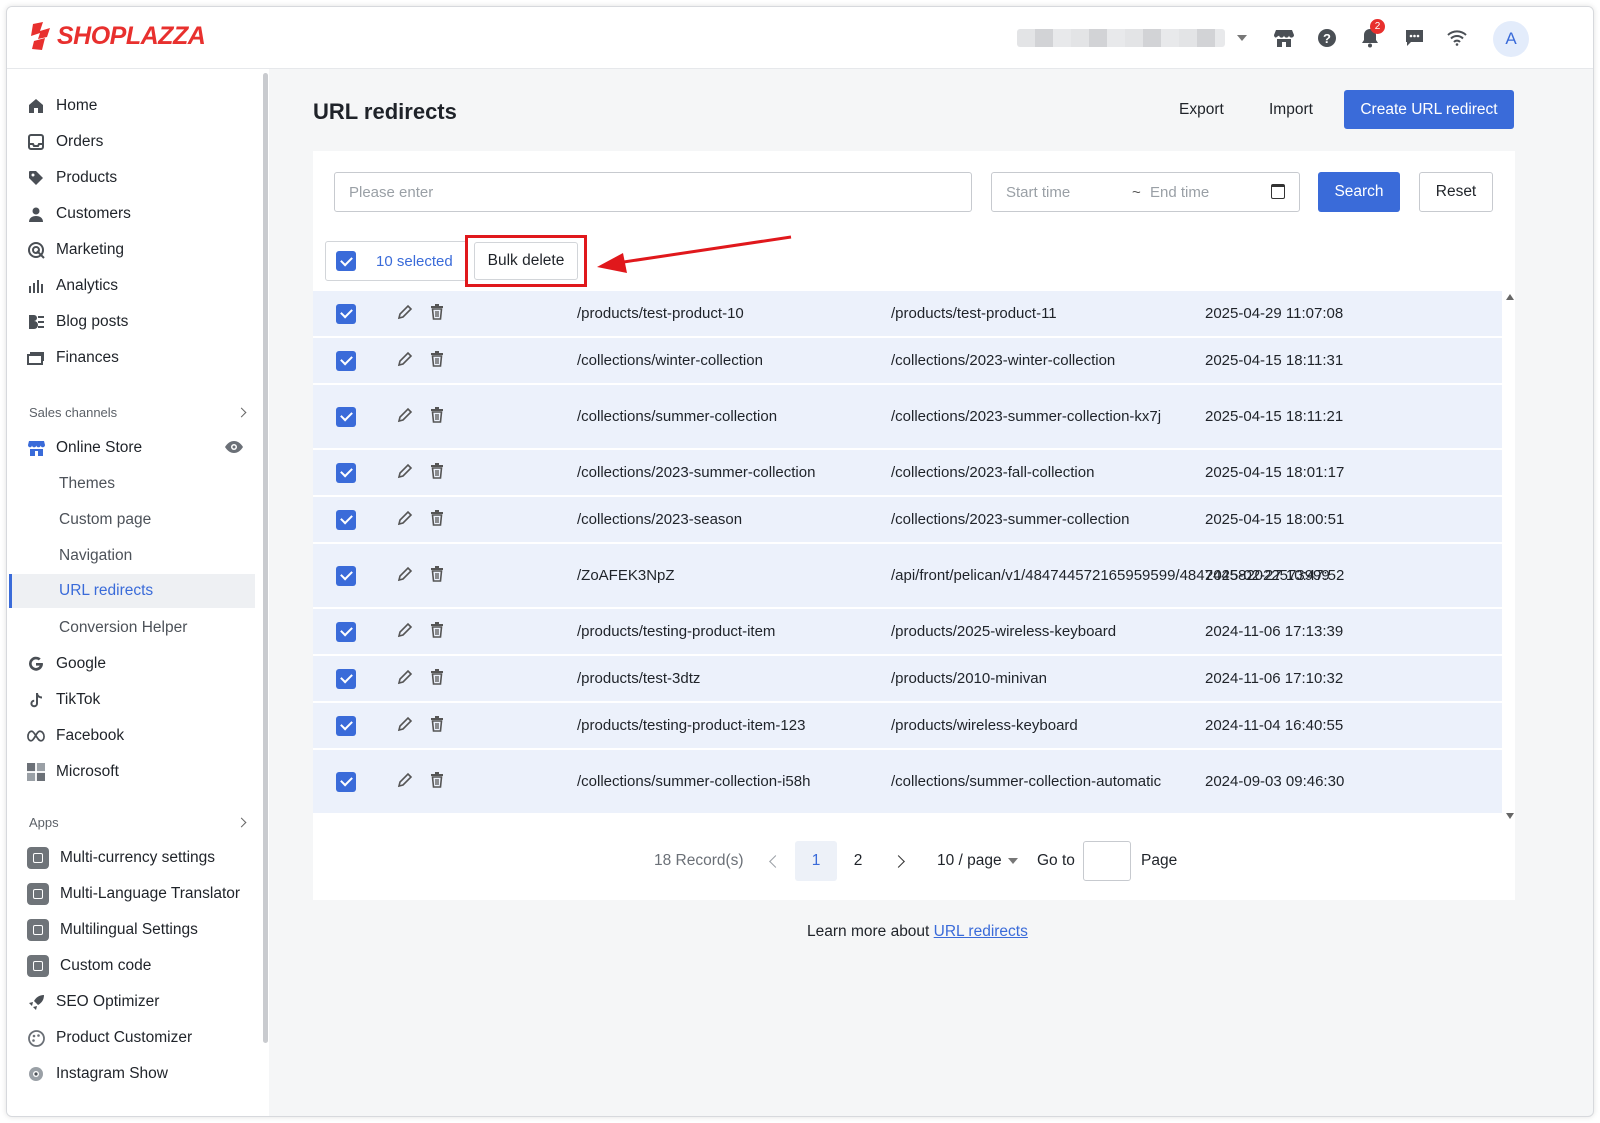 The image size is (1600, 1123). I want to click on sidebar-item-customers: Customers, so click(79, 214).